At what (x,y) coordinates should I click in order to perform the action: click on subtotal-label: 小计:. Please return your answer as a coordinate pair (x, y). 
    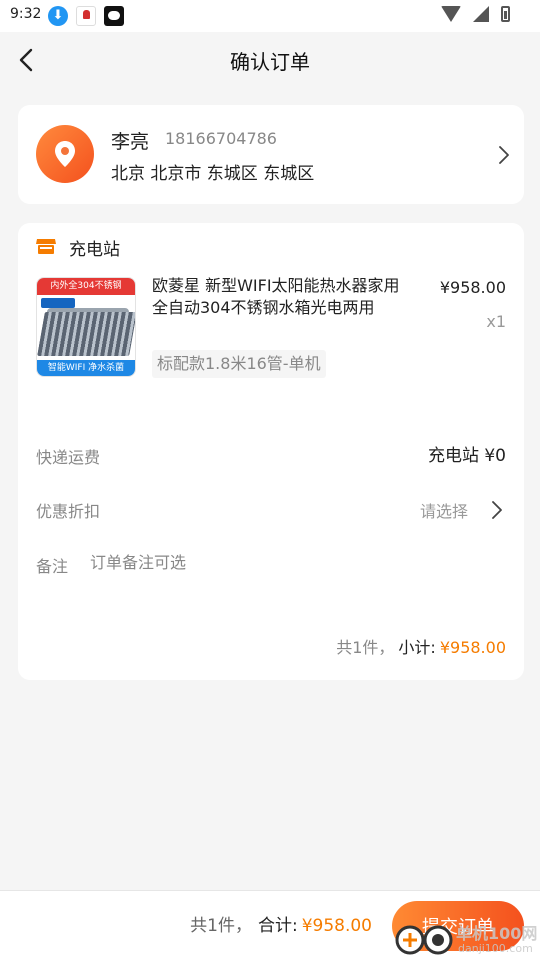
    Looking at the image, I should click on (417, 647).